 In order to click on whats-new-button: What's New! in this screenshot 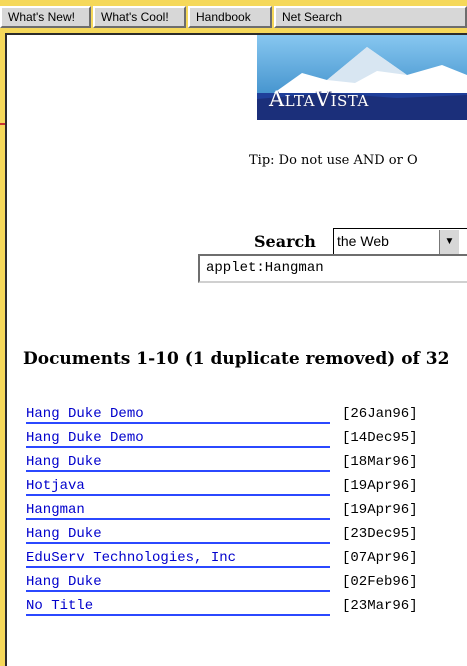, I will do `click(45, 17)`.